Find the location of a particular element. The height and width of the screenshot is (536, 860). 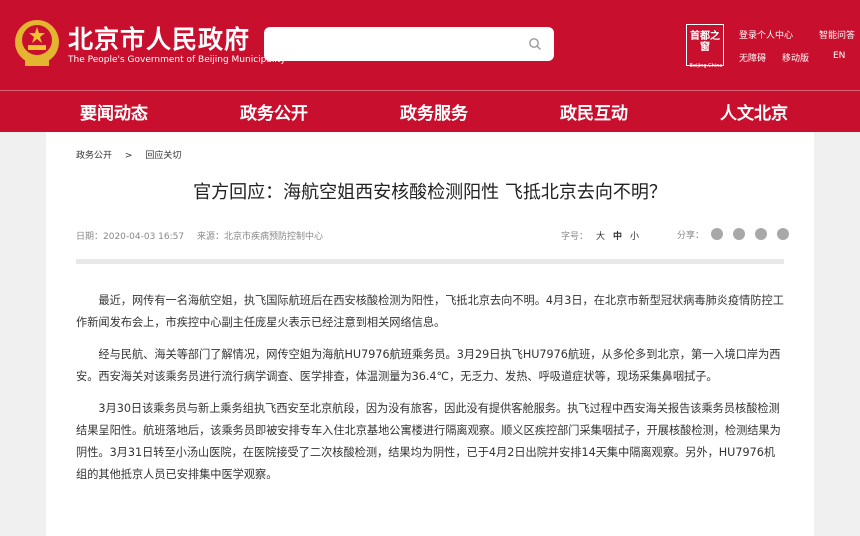

main-nav: 要闻动态 政务公开 政务服务 政民互动 人文北京 is located at coordinates (430, 111).